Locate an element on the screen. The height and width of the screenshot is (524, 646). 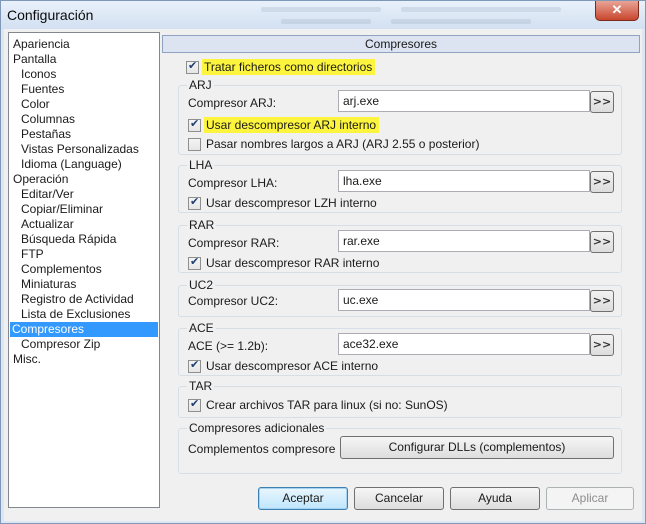
uc2-compressor-field: uc.exe is located at coordinates (464, 300).